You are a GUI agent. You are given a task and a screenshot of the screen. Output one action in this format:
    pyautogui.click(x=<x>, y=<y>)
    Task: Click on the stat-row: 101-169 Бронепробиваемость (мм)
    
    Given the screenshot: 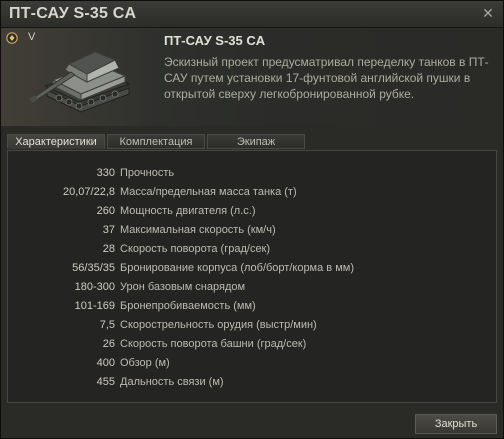 What is the action you would take?
    pyautogui.click(x=252, y=306)
    